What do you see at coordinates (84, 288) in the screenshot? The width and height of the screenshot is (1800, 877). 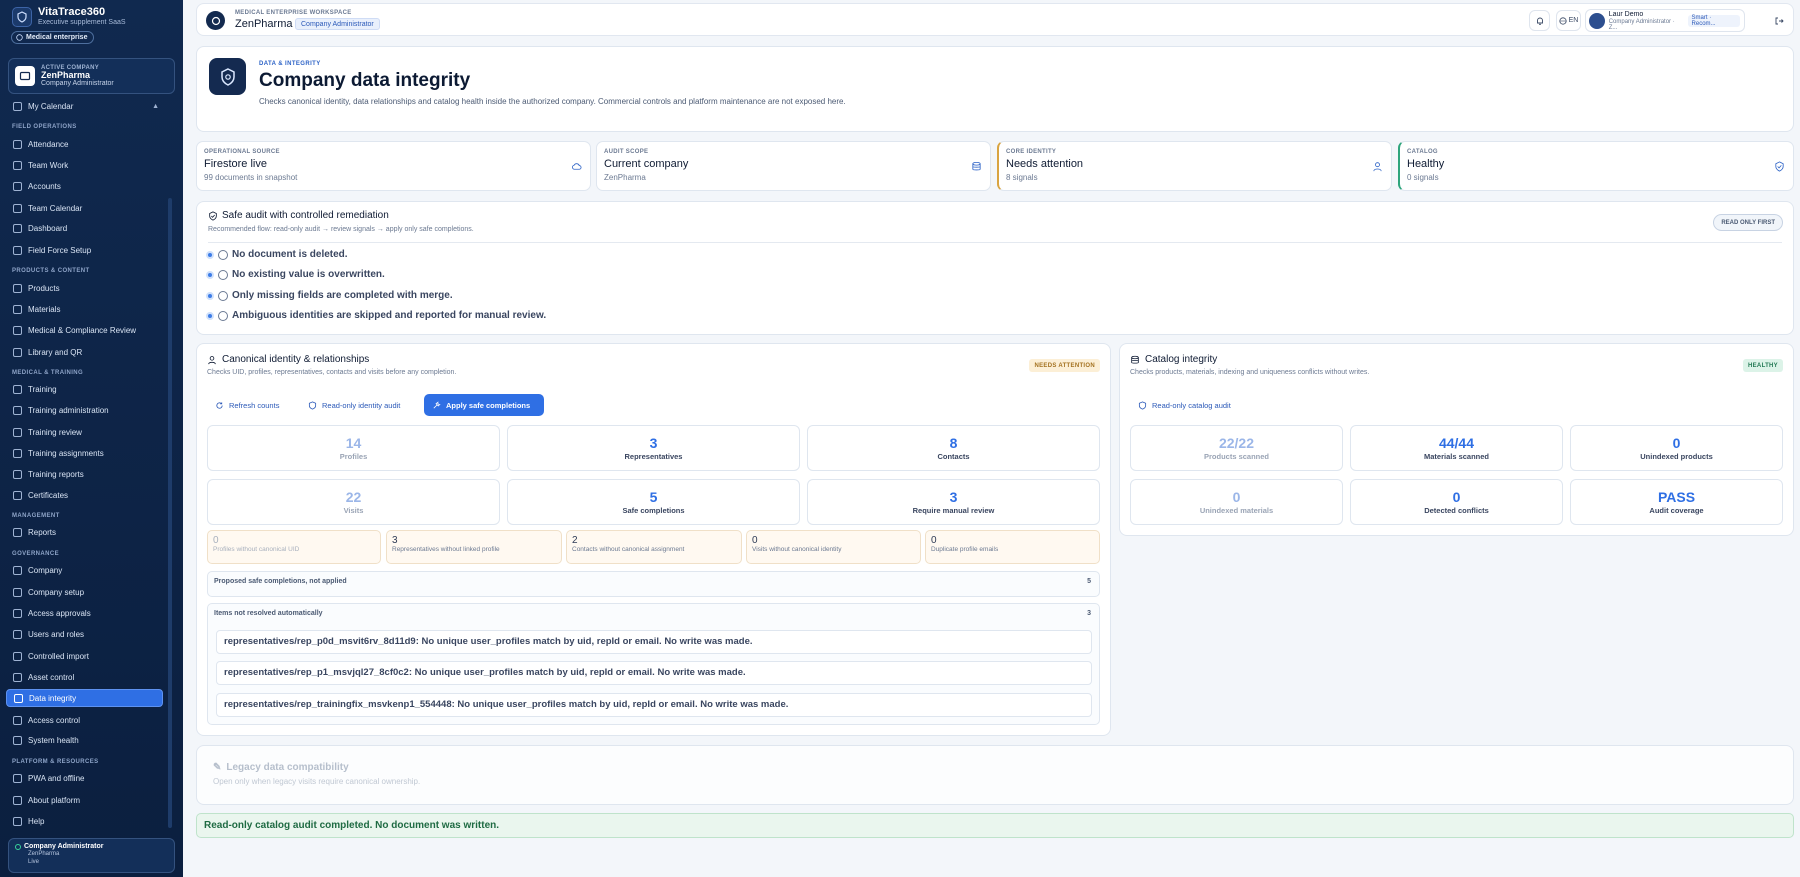 I see `sidebar-item-products: Products` at bounding box center [84, 288].